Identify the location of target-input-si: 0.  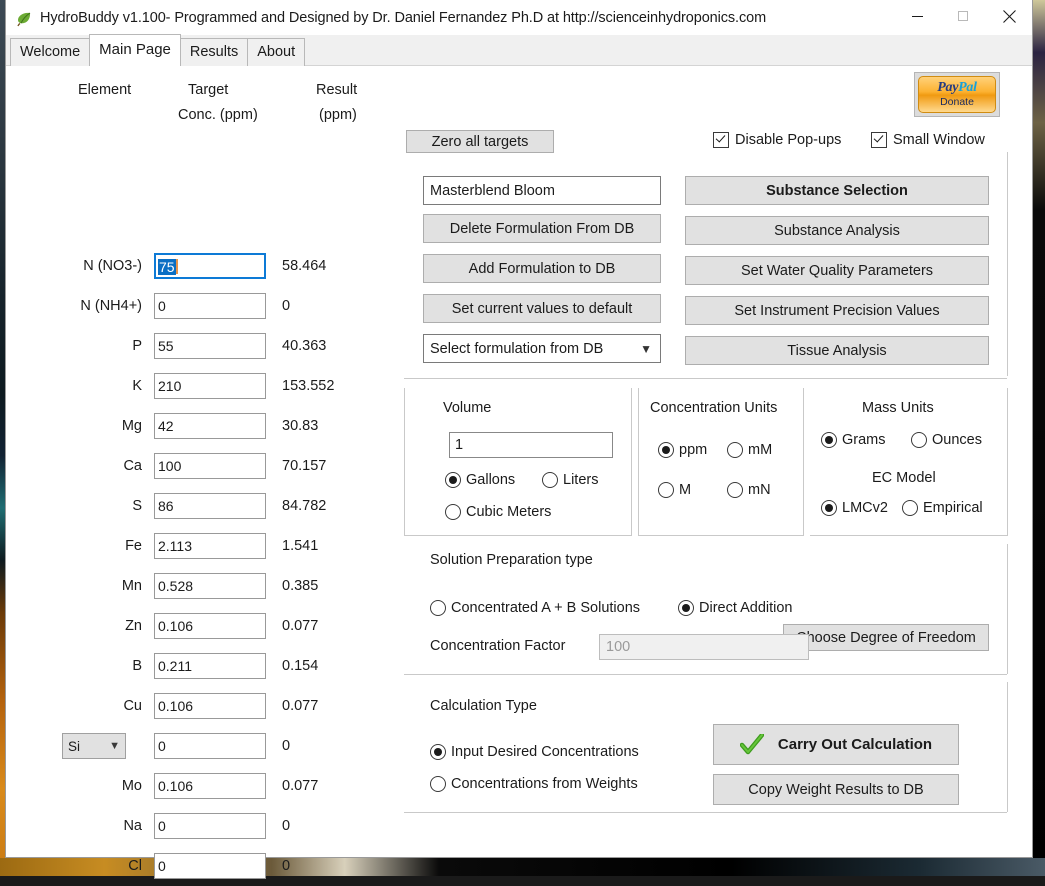
(210, 746).